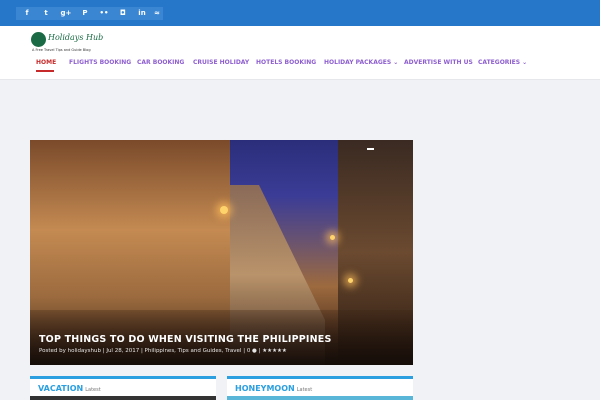  What do you see at coordinates (300, 13) in the screenshot?
I see `social-bar: f t g+ P •• ◘ in ≈` at bounding box center [300, 13].